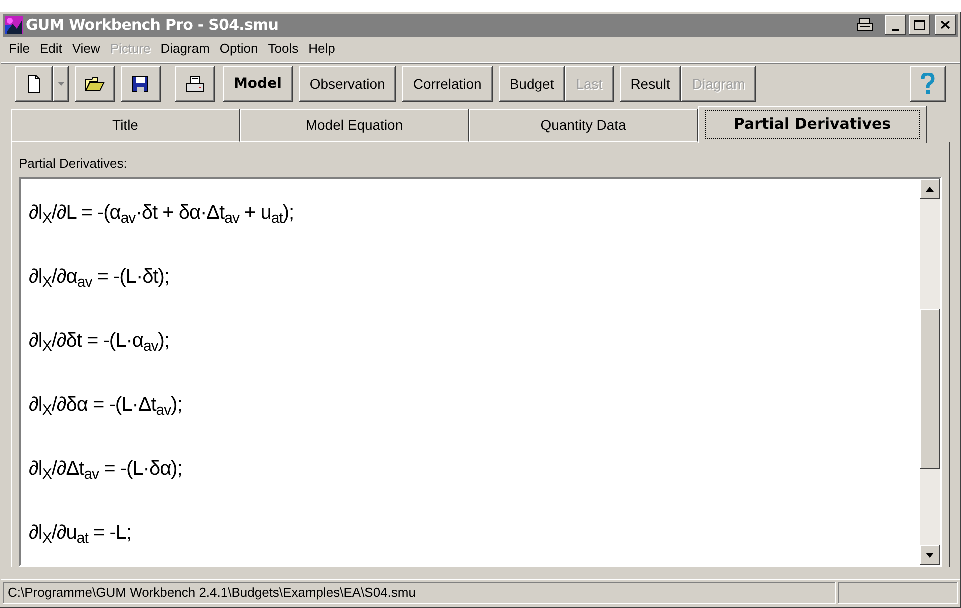 Image resolution: width=961 pixels, height=608 pixels. Describe the element at coordinates (347, 84) in the screenshot. I see `toolbar-button: Observation` at that location.